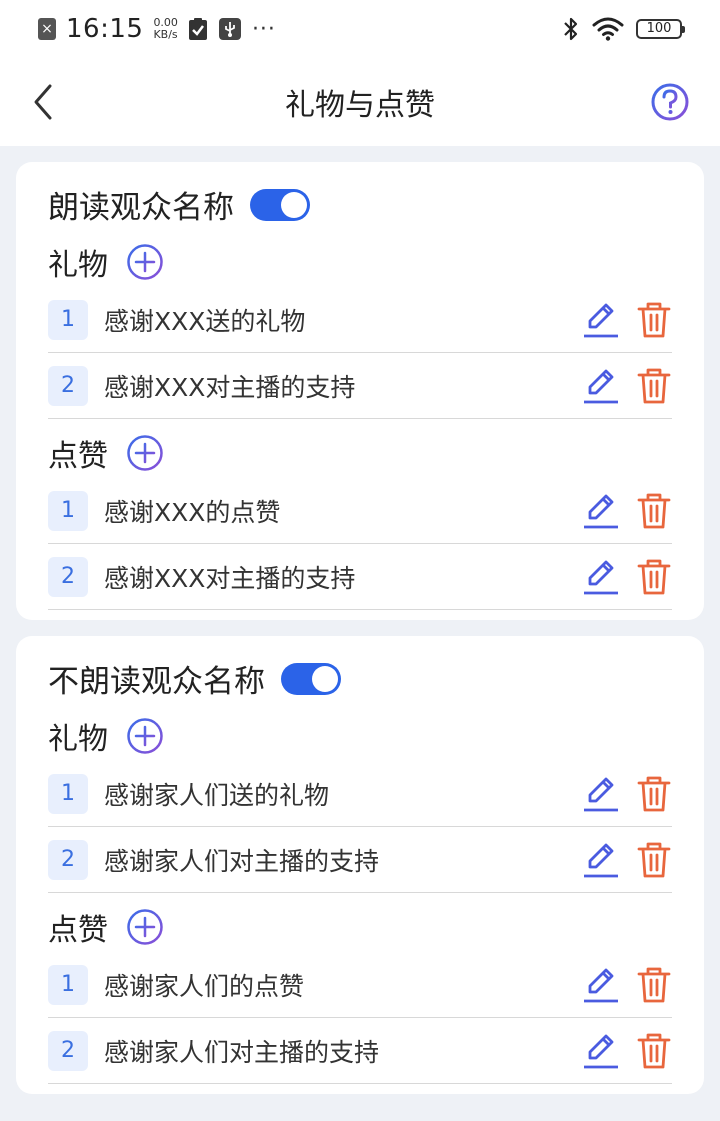  What do you see at coordinates (46, 102) in the screenshot?
I see `back-icon` at bounding box center [46, 102].